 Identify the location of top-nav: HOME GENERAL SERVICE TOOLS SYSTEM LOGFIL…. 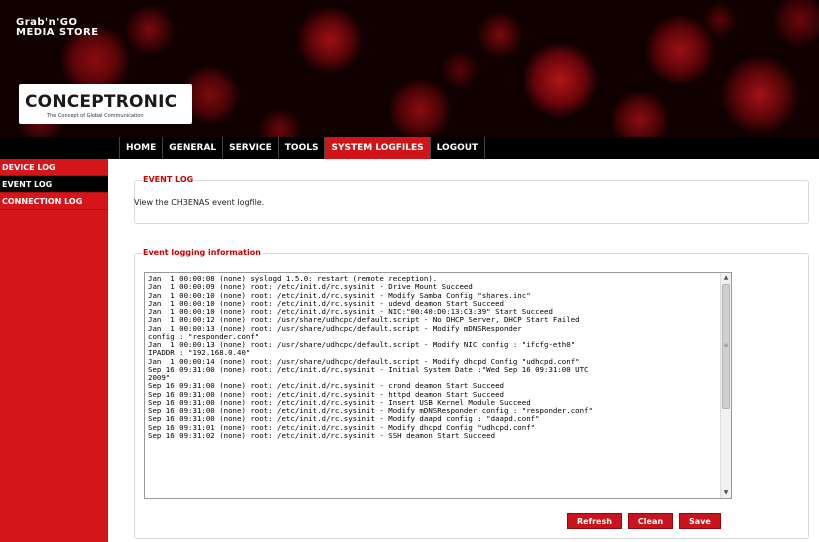
(409, 148).